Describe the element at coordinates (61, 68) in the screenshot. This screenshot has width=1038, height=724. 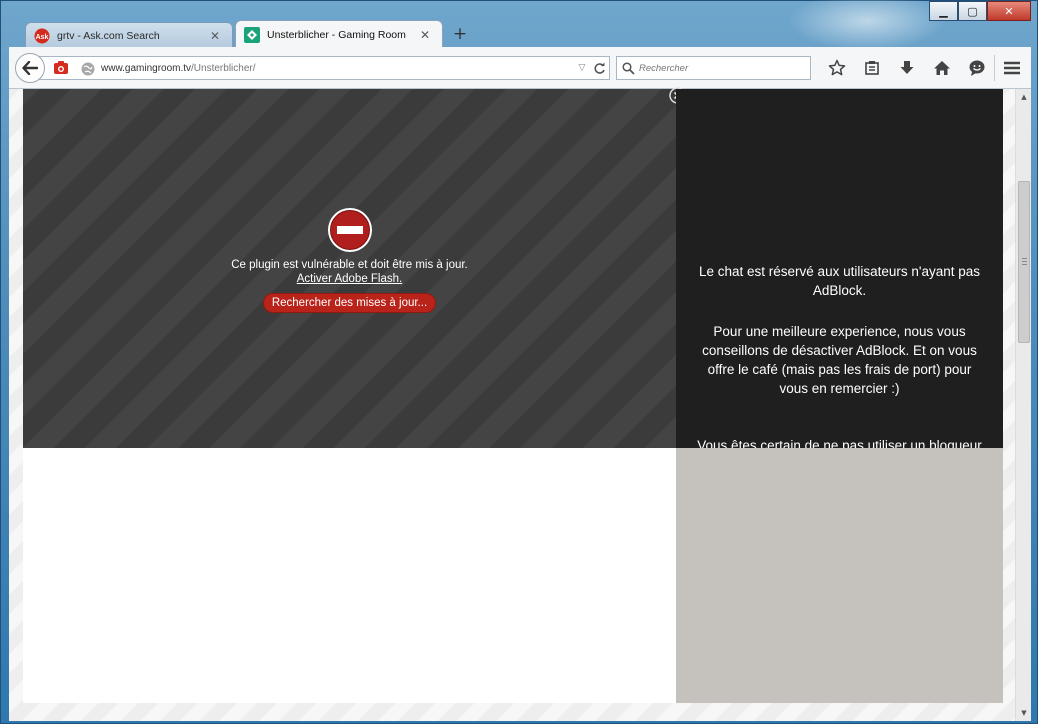
I see `pocket-icon` at that location.